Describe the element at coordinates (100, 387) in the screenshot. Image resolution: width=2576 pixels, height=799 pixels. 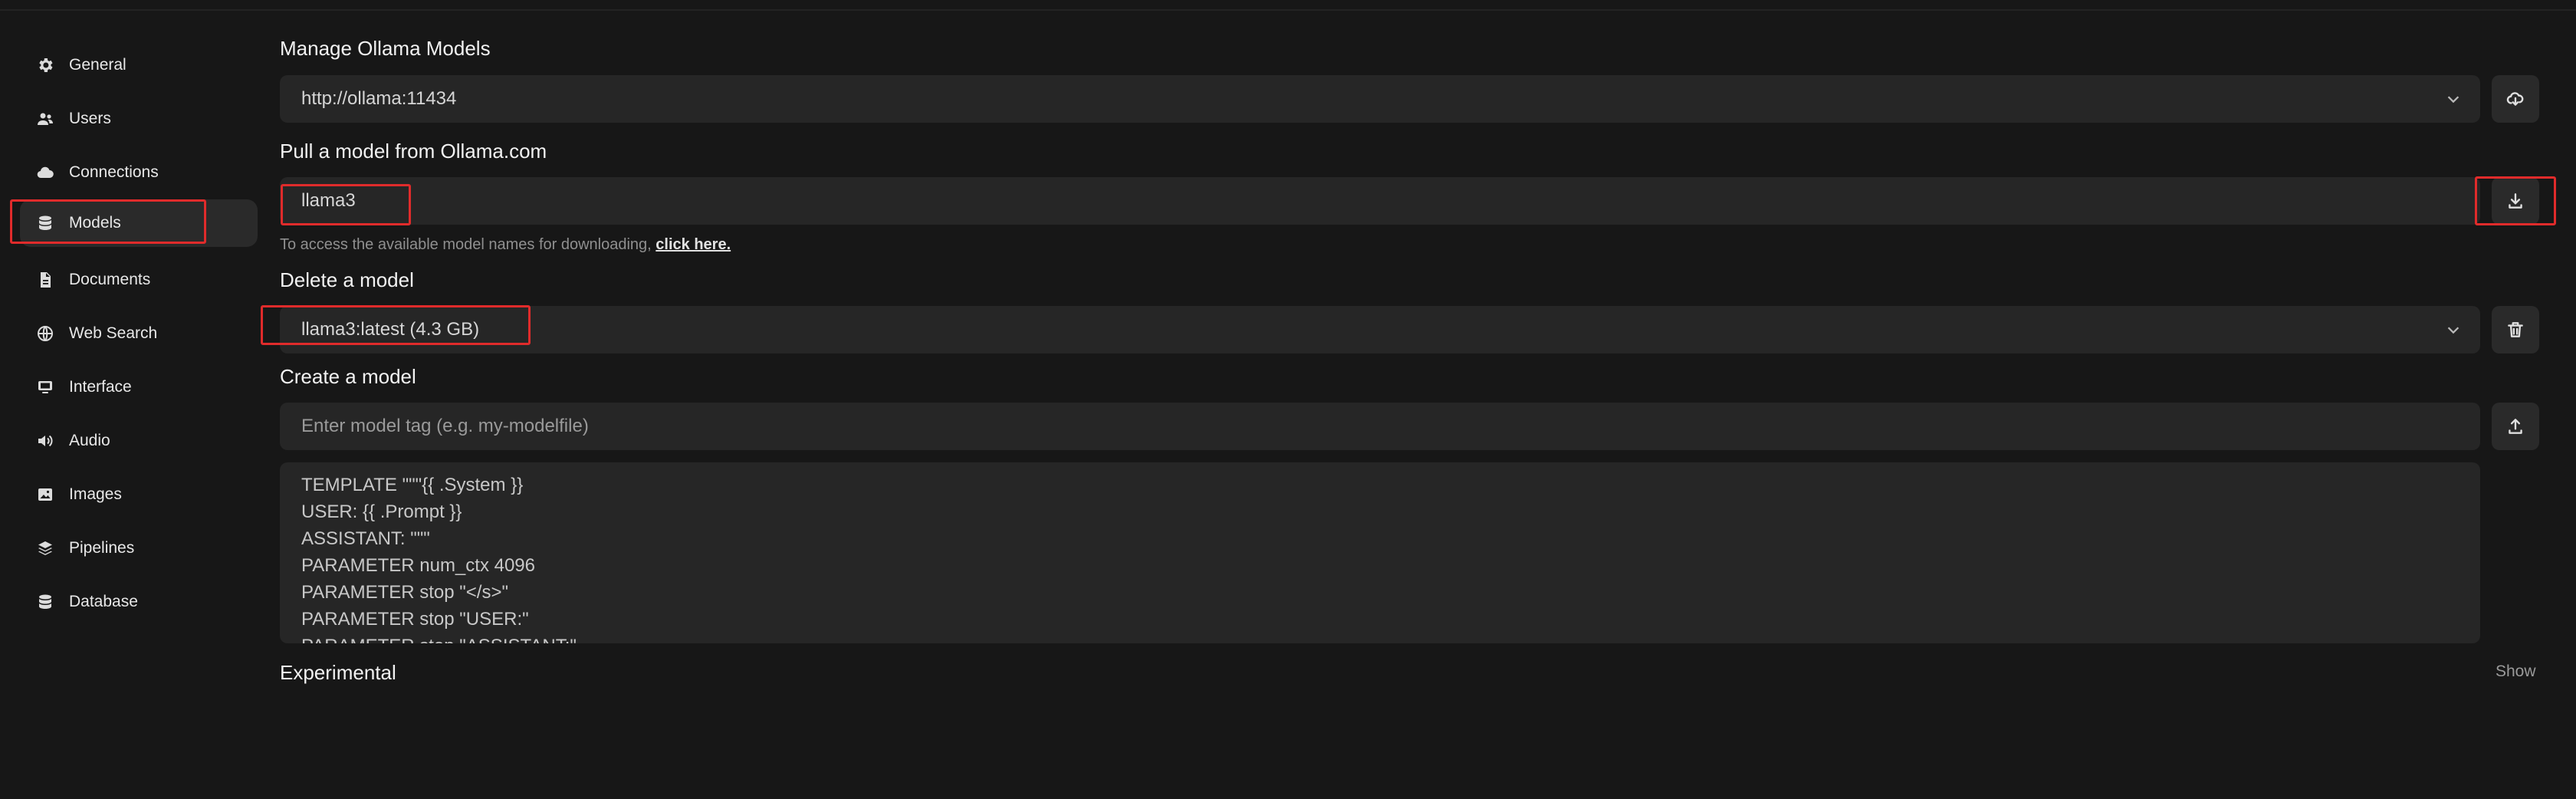
I see `sidebar-item-label: Interface` at that location.